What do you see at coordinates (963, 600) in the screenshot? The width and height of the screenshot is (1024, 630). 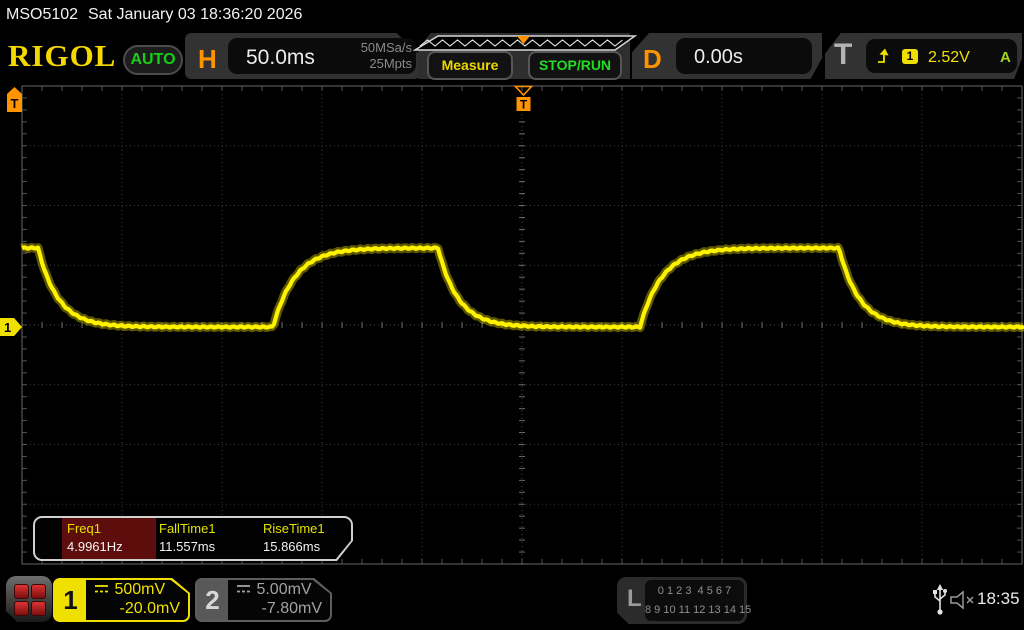 I see `speaker-muted-icon` at bounding box center [963, 600].